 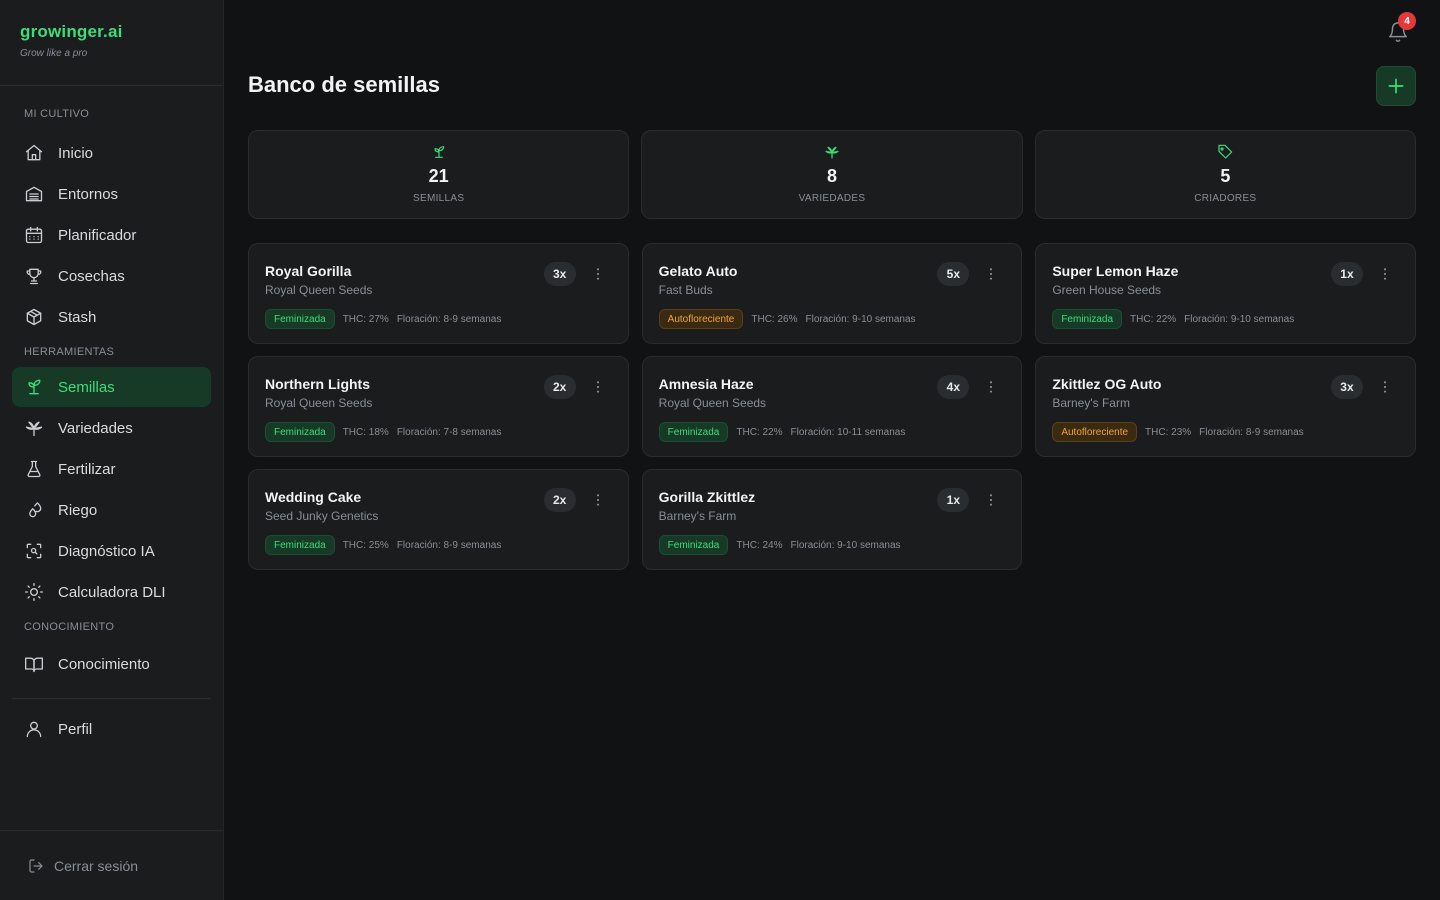 I want to click on sidebar-item-planificador: Planificador, so click(x=111, y=235).